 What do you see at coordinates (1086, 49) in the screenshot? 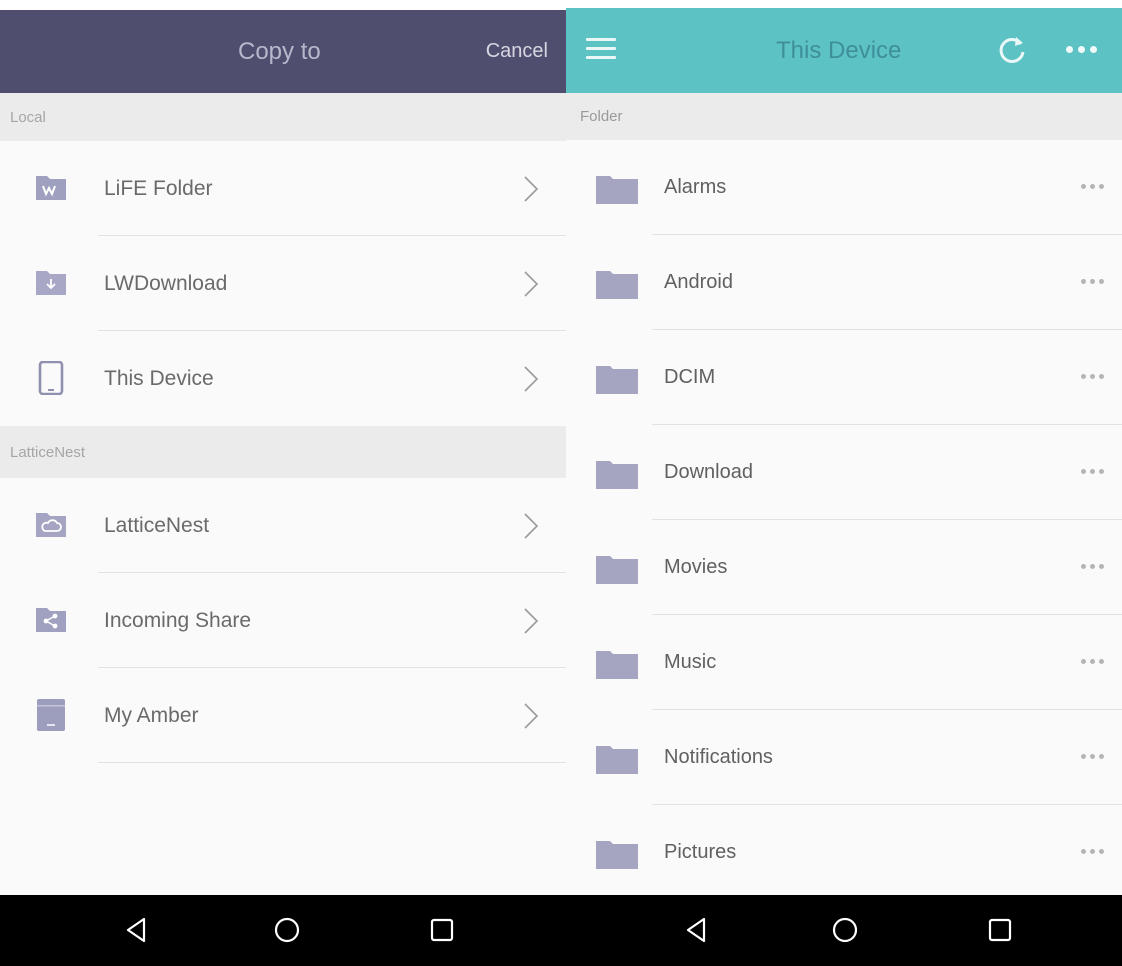
I see `more-options-icon` at bounding box center [1086, 49].